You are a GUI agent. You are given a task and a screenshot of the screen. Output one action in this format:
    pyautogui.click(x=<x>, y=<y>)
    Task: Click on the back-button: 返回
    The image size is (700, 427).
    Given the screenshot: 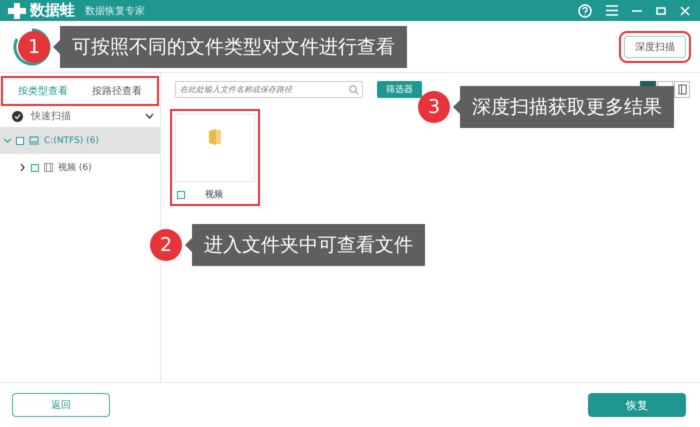 What is the action you would take?
    pyautogui.click(x=61, y=405)
    